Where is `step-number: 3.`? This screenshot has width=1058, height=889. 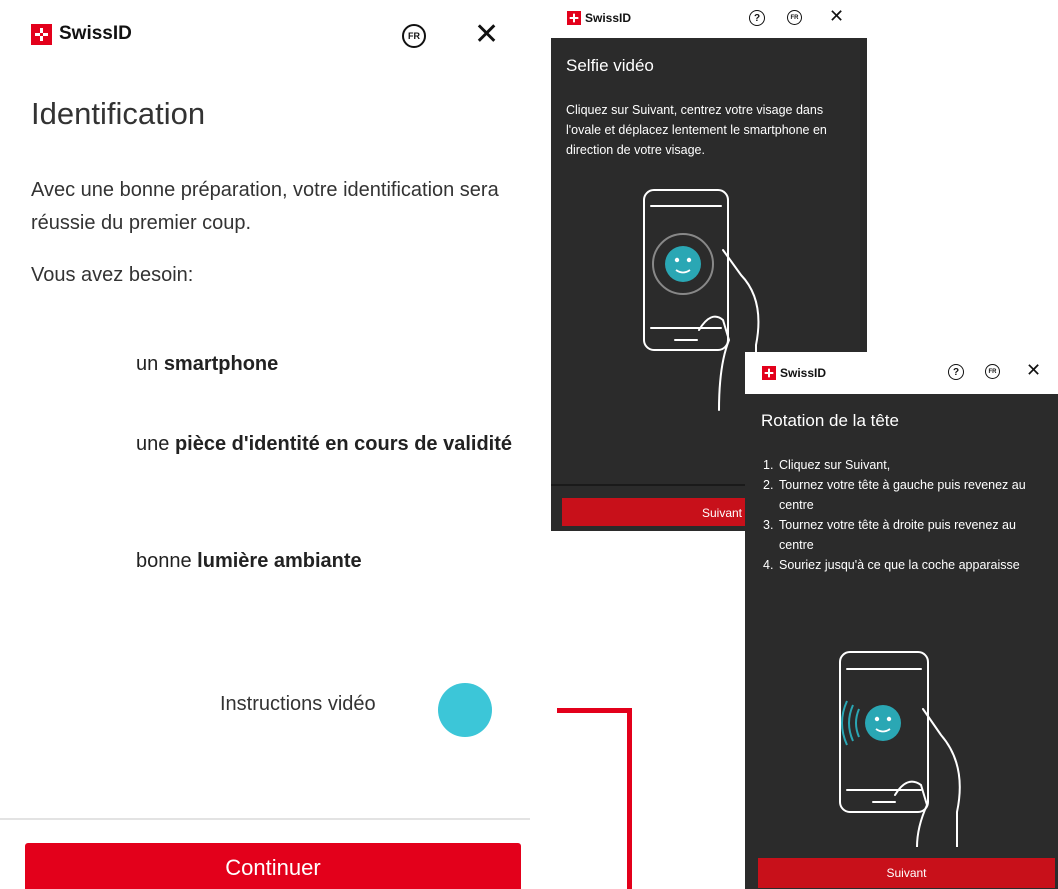
step-number: 3. is located at coordinates (768, 525).